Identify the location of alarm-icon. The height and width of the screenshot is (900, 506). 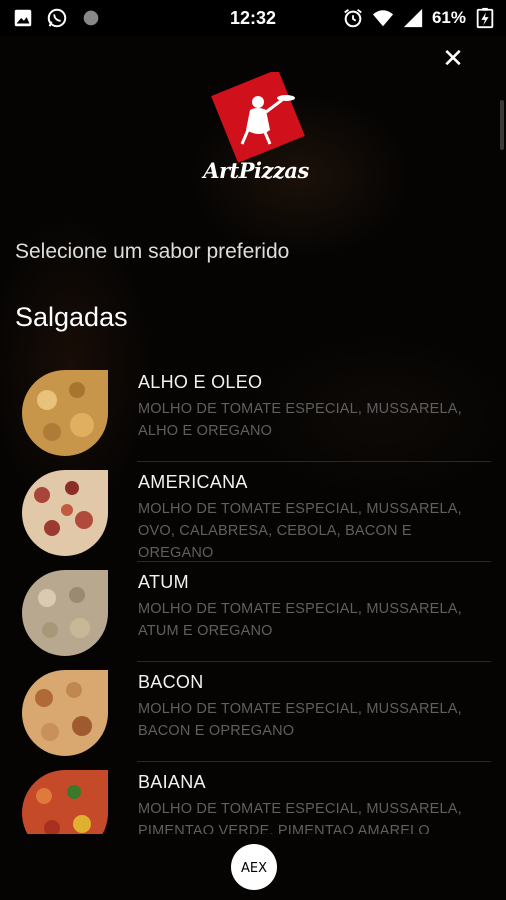
(353, 18).